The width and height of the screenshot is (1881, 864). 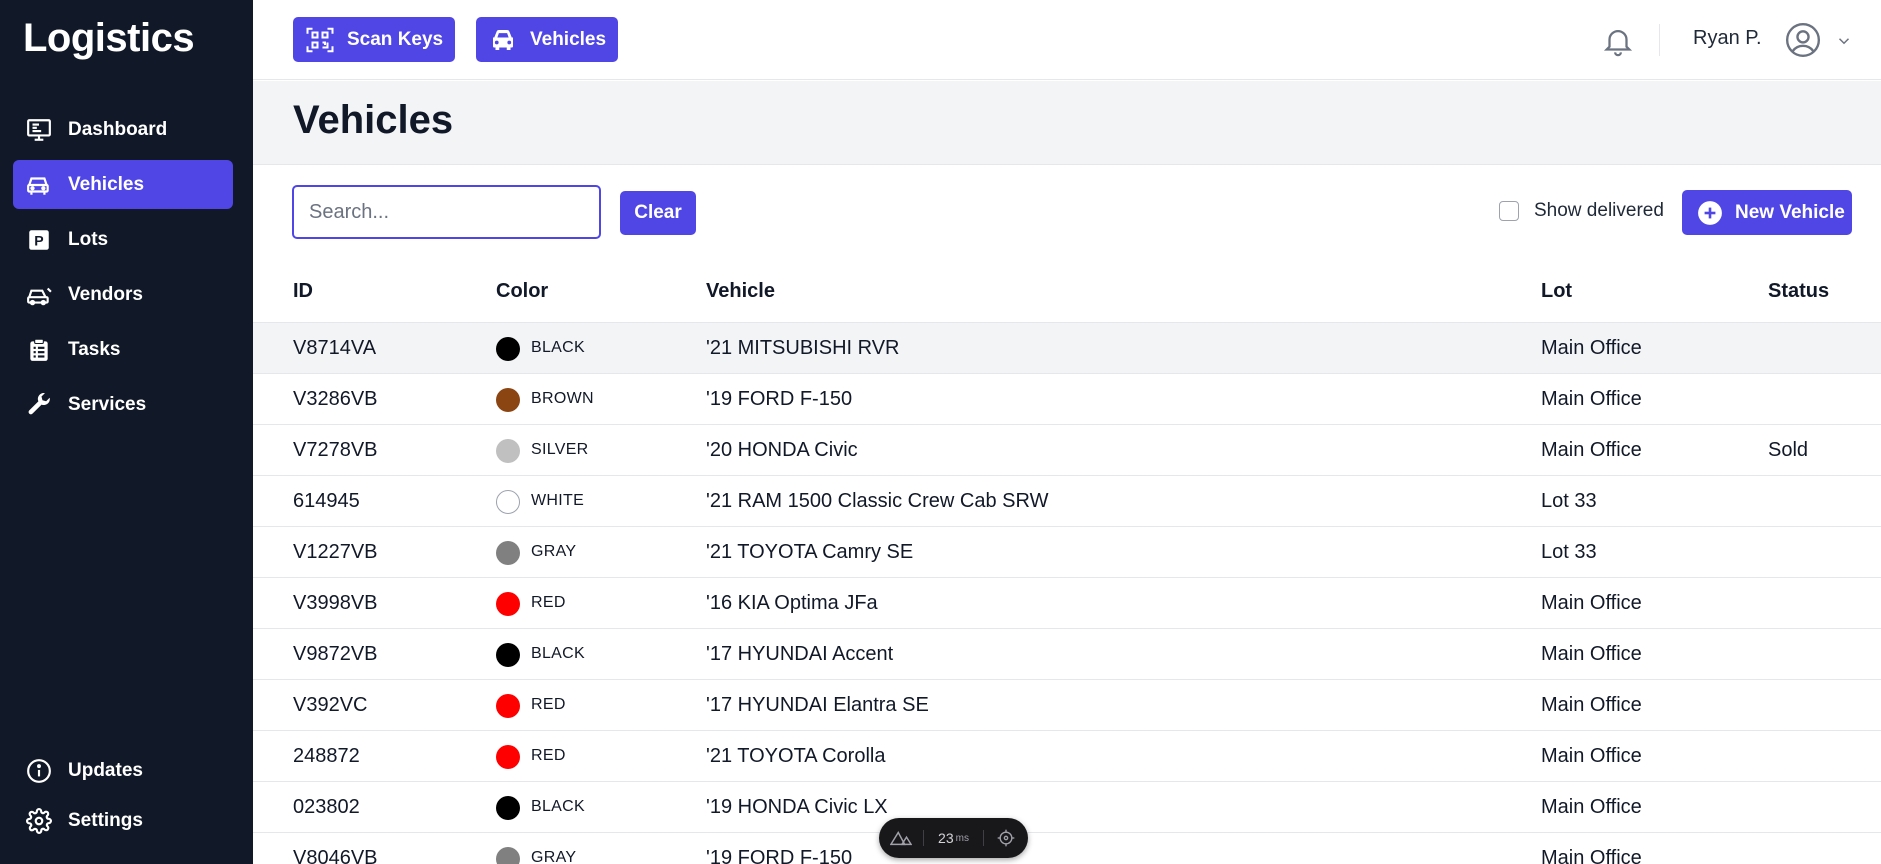 I want to click on sidebar-item-vehicles: Vehicles, so click(x=123, y=184).